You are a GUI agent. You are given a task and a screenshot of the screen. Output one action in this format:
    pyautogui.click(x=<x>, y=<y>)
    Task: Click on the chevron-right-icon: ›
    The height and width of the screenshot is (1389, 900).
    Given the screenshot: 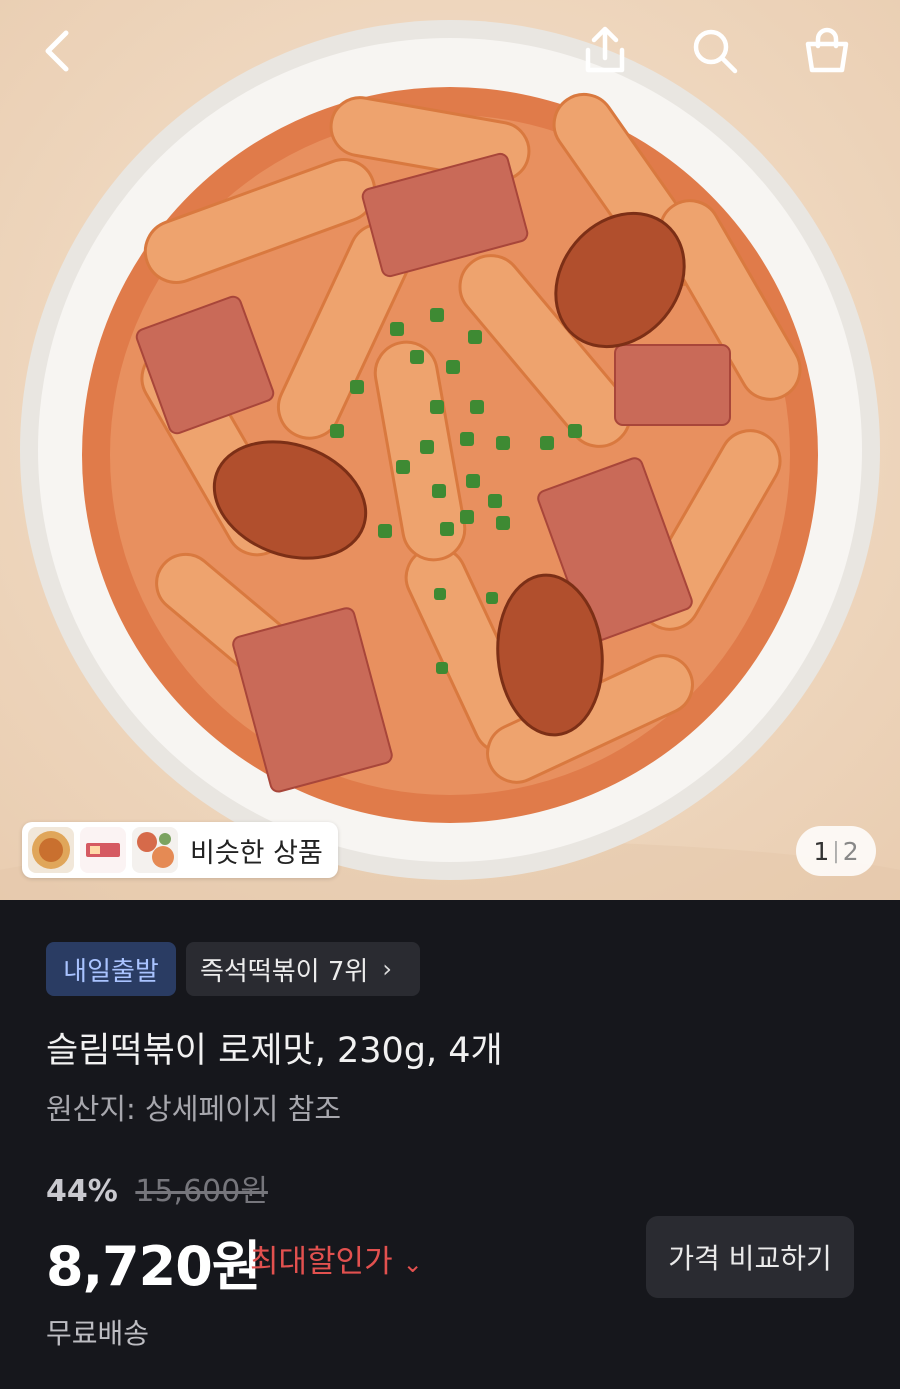 What is the action you would take?
    pyautogui.click(x=387, y=969)
    